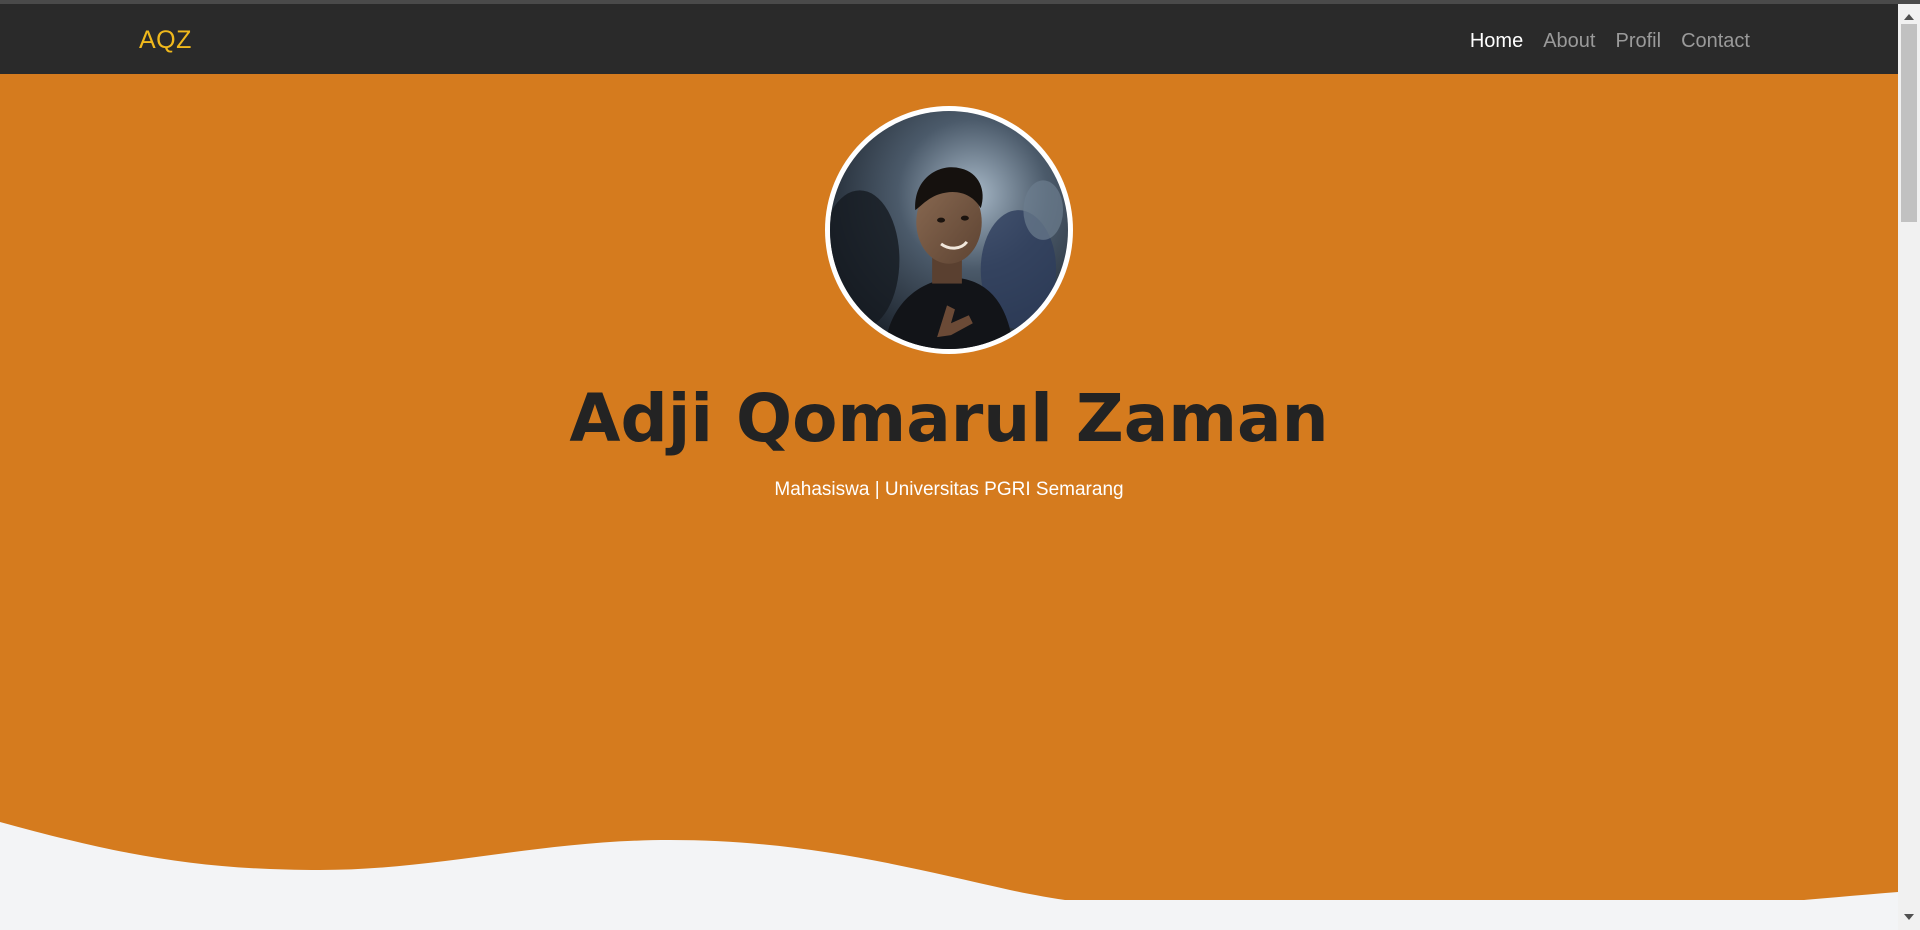  I want to click on nav-item-home: Home, so click(1496, 41).